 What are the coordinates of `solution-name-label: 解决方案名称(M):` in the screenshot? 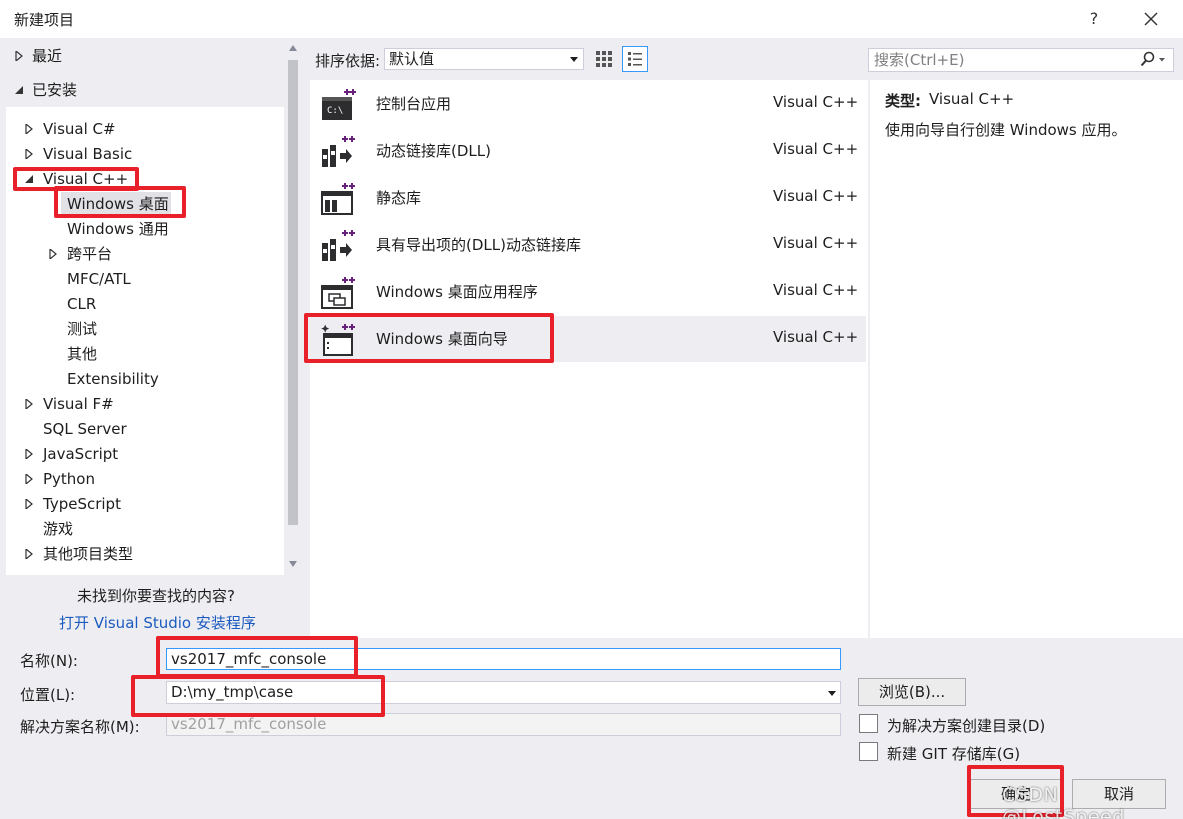 It's located at (80, 727).